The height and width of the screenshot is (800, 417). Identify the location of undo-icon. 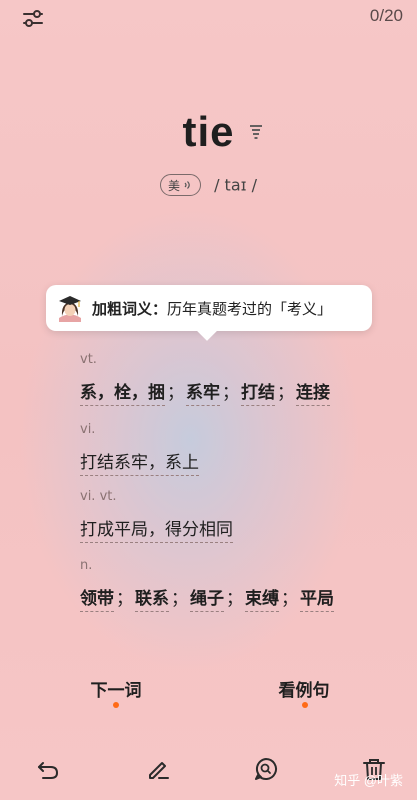
(48, 770).